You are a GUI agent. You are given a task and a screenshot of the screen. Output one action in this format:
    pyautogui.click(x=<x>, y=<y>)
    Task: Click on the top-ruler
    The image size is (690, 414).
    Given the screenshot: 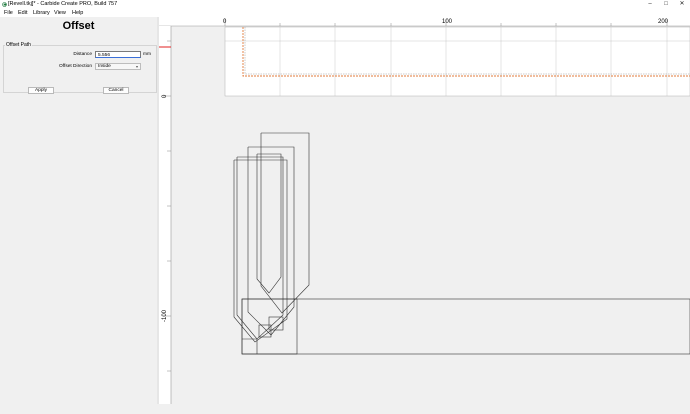 What is the action you would take?
    pyautogui.click(x=424, y=21)
    